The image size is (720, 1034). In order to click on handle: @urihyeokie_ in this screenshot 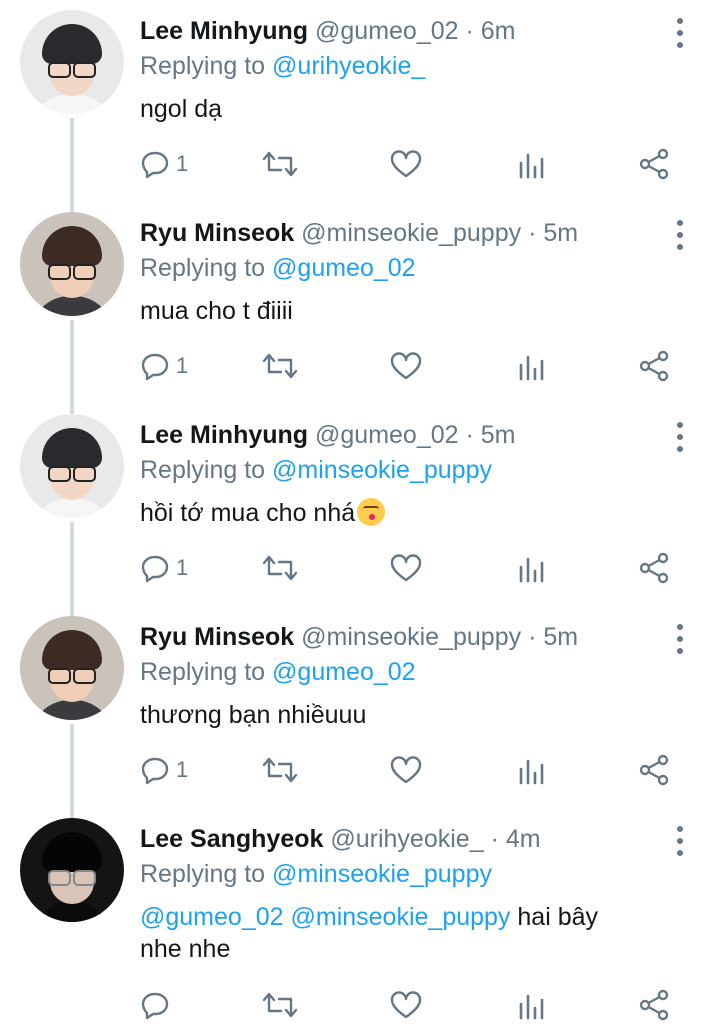, I will do `click(406, 839)`.